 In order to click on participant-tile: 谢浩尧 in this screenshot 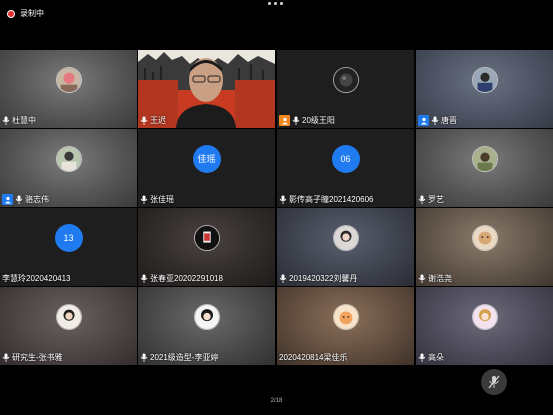, I will do `click(484, 247)`.